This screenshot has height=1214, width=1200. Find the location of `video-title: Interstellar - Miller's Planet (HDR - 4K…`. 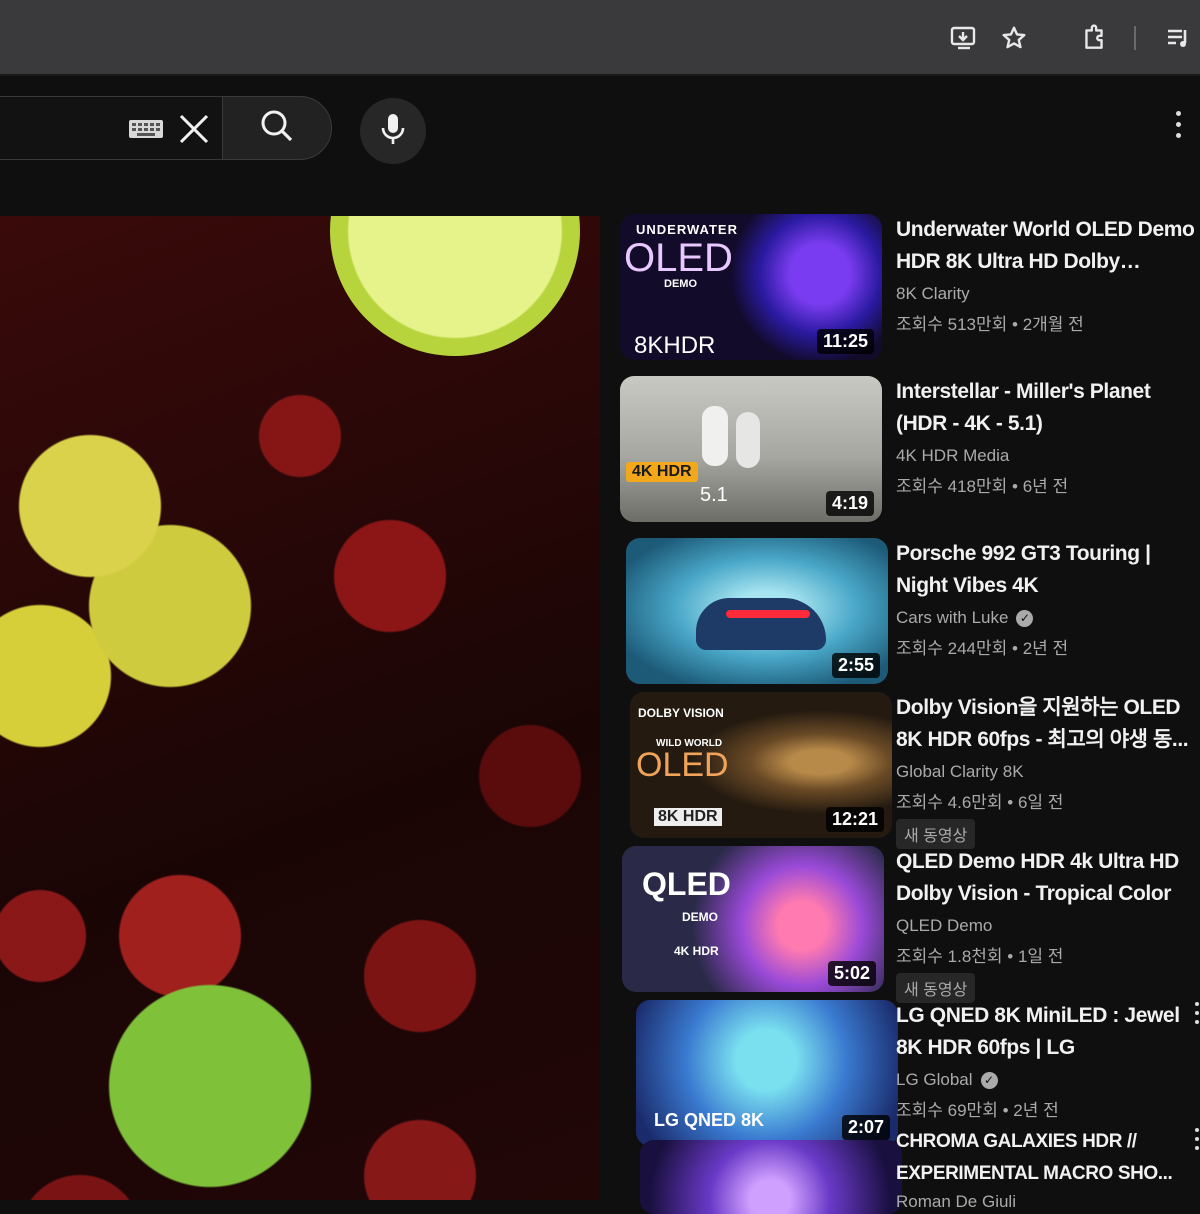

video-title: Interstellar - Miller's Planet (HDR - 4K… is located at coordinates (1048, 408).